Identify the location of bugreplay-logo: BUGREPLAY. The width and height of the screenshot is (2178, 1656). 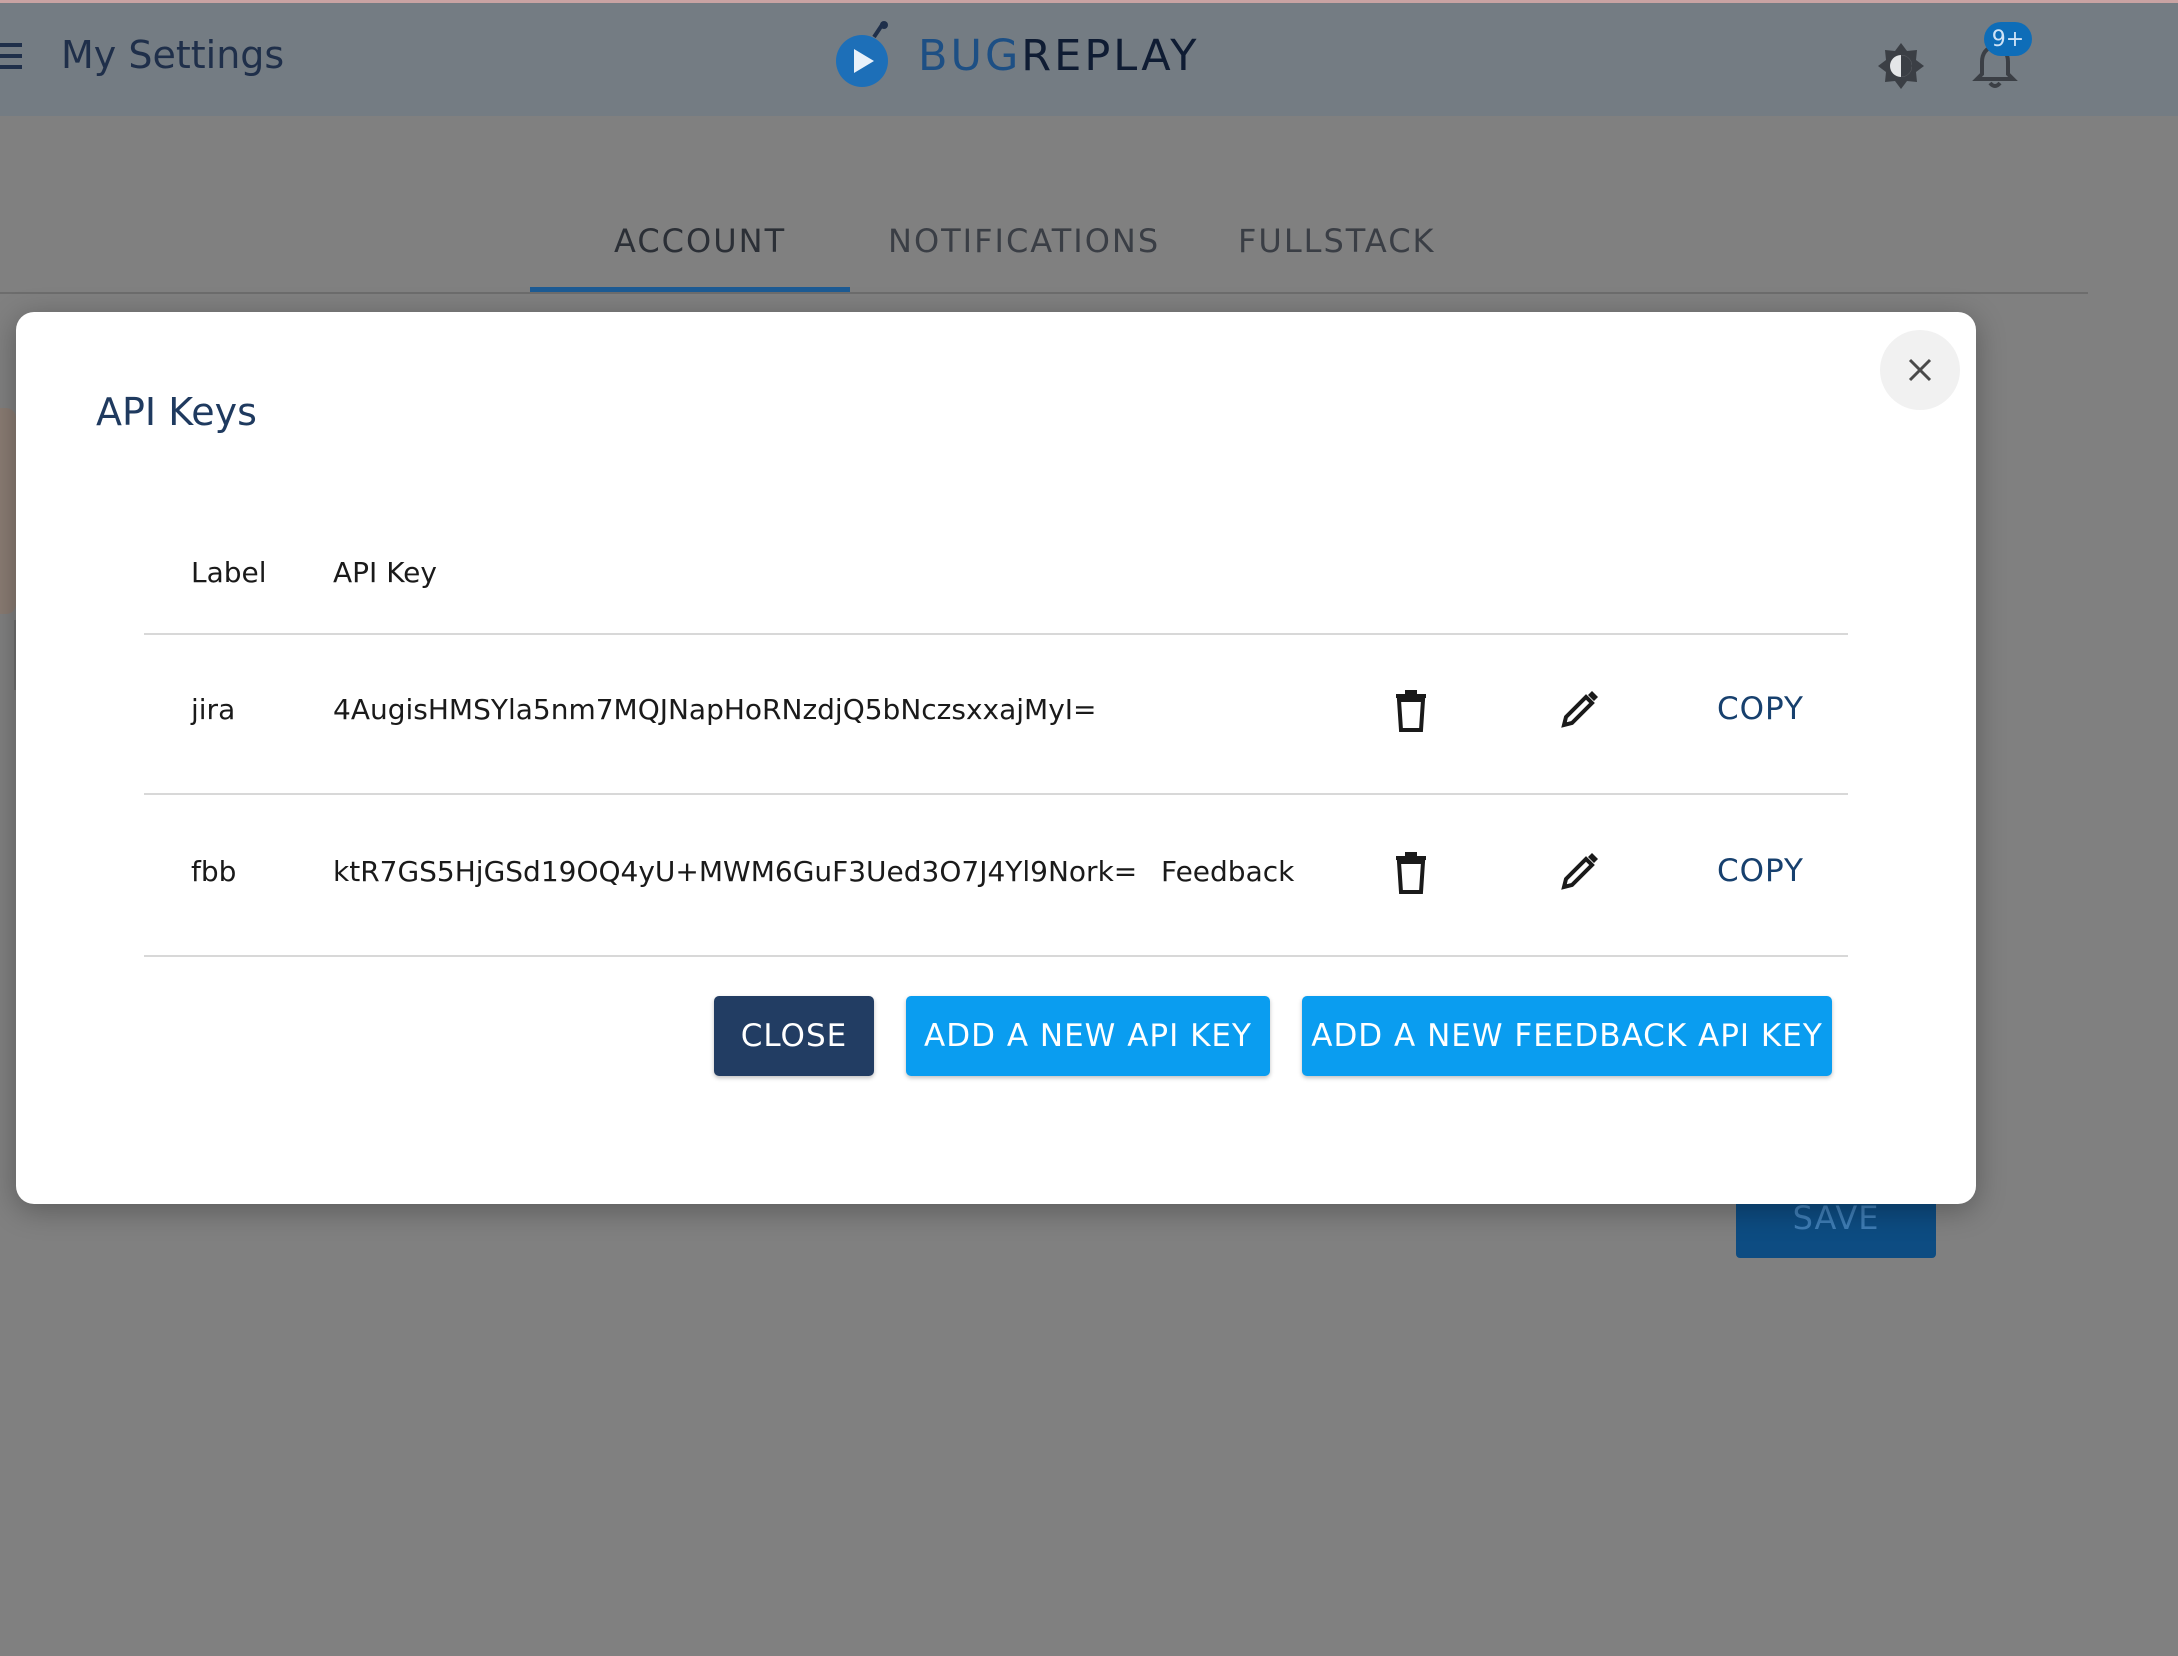
(1016, 56).